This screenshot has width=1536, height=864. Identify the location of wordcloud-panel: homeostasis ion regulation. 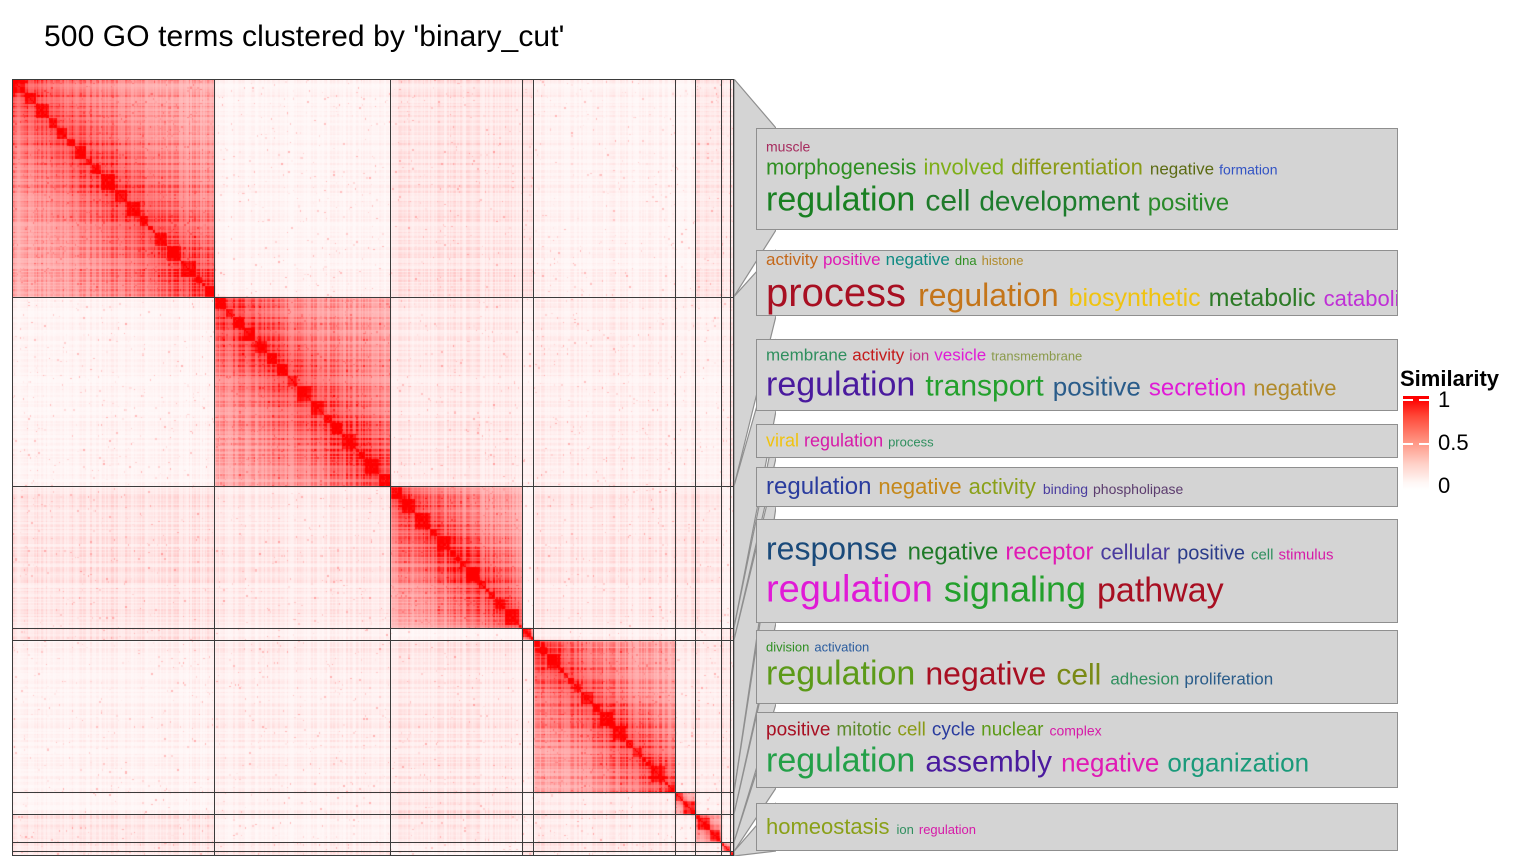
(1077, 827).